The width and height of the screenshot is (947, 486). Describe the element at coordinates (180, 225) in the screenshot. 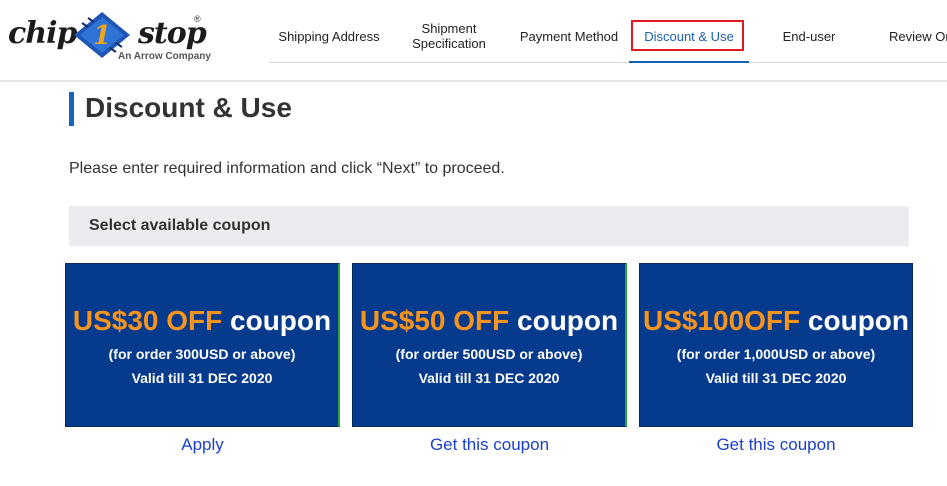

I see `section-label: Select available coupon` at that location.